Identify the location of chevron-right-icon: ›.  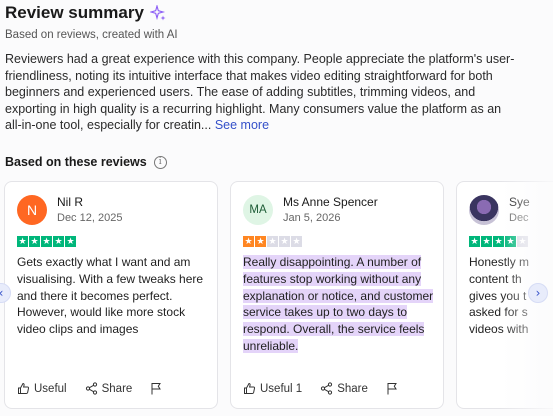
(538, 293).